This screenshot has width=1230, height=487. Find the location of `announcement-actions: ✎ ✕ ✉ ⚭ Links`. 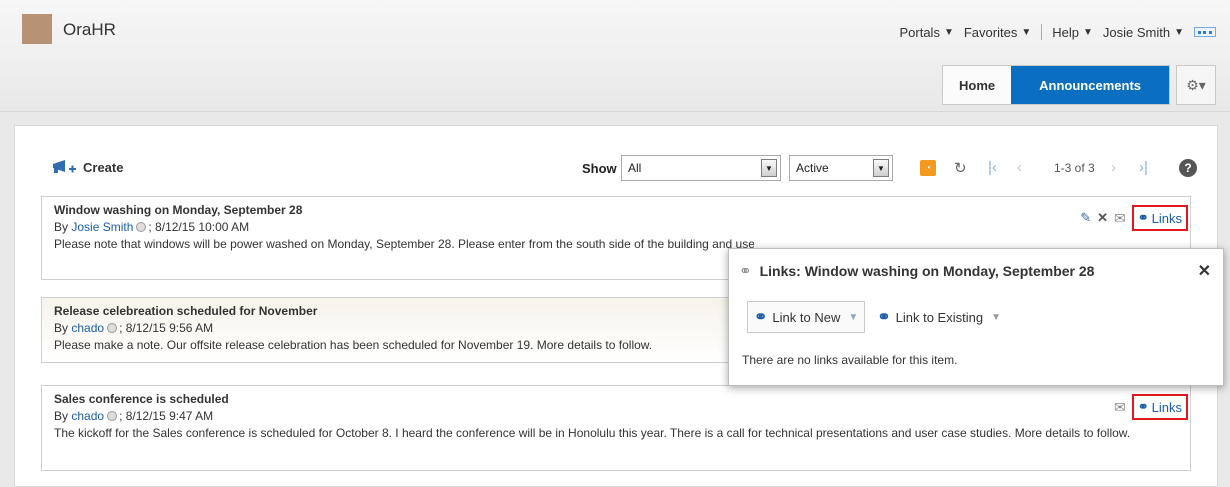

announcement-actions: ✎ ✕ ✉ ⚭ Links is located at coordinates (1134, 218).